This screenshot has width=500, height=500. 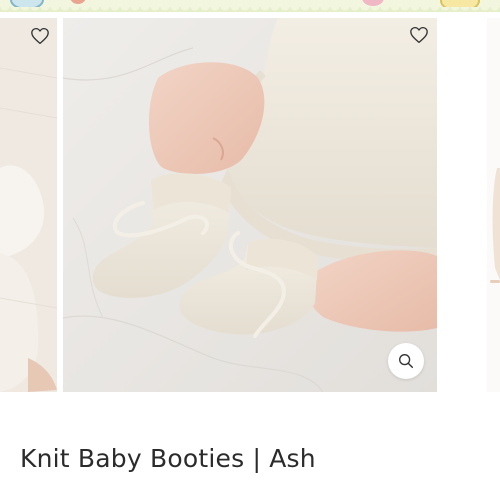 I want to click on magnifier-icon, so click(x=406, y=361).